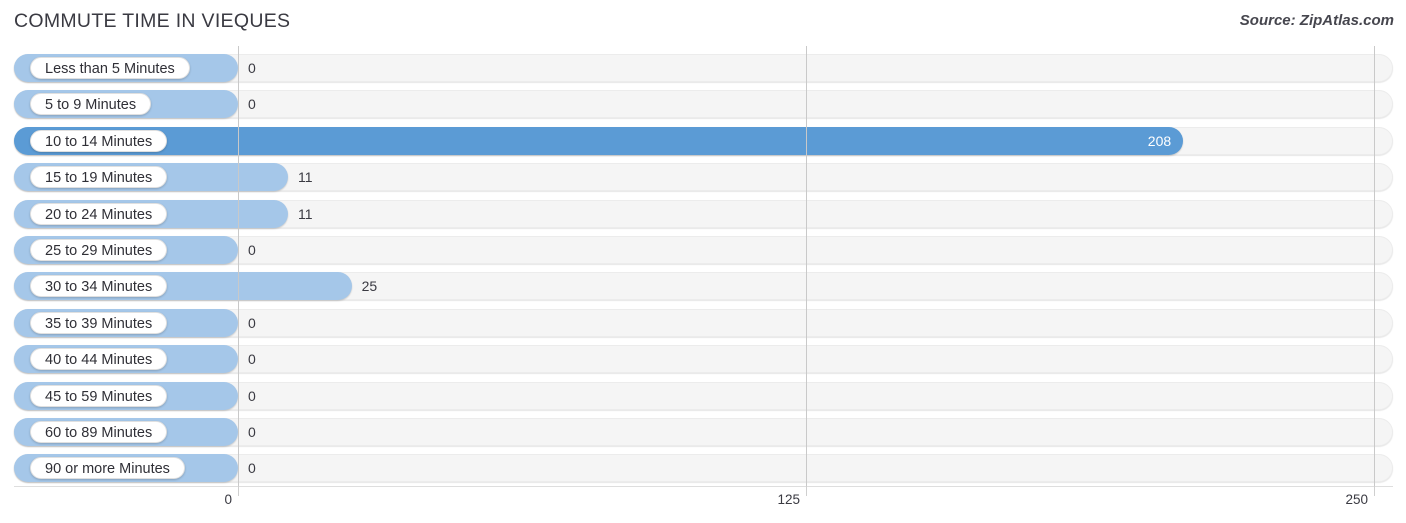 This screenshot has width=1406, height=523. What do you see at coordinates (91, 104) in the screenshot?
I see `bar-category-label: 5 to 9 Minutes` at bounding box center [91, 104].